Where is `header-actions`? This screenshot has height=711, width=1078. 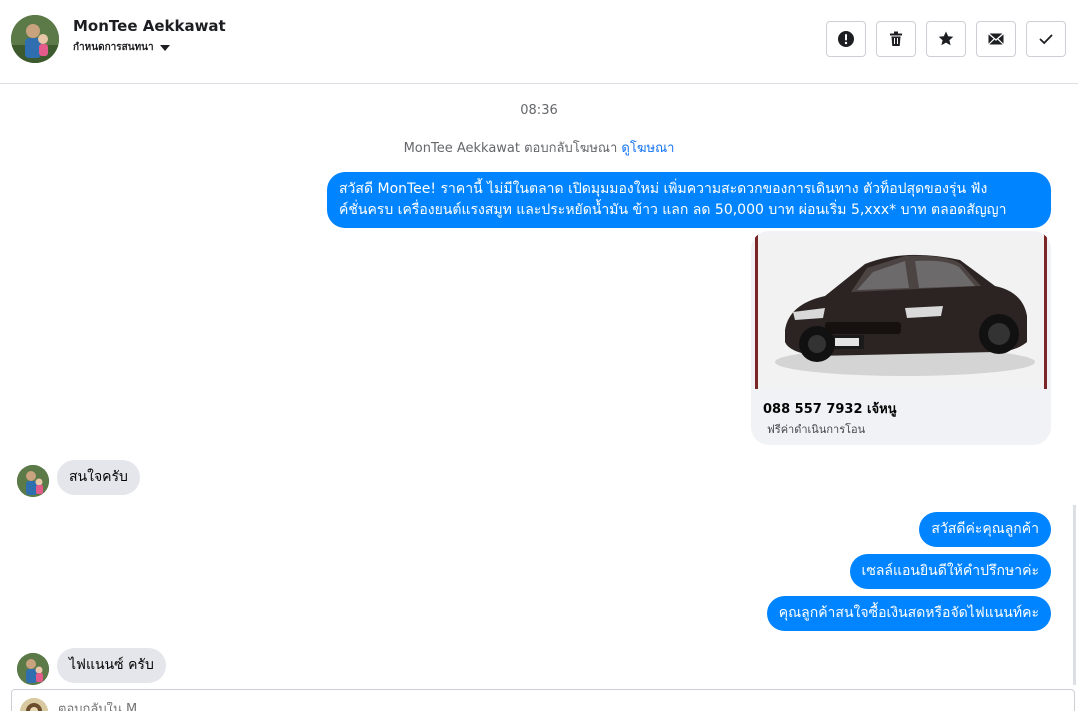
header-actions is located at coordinates (946, 39).